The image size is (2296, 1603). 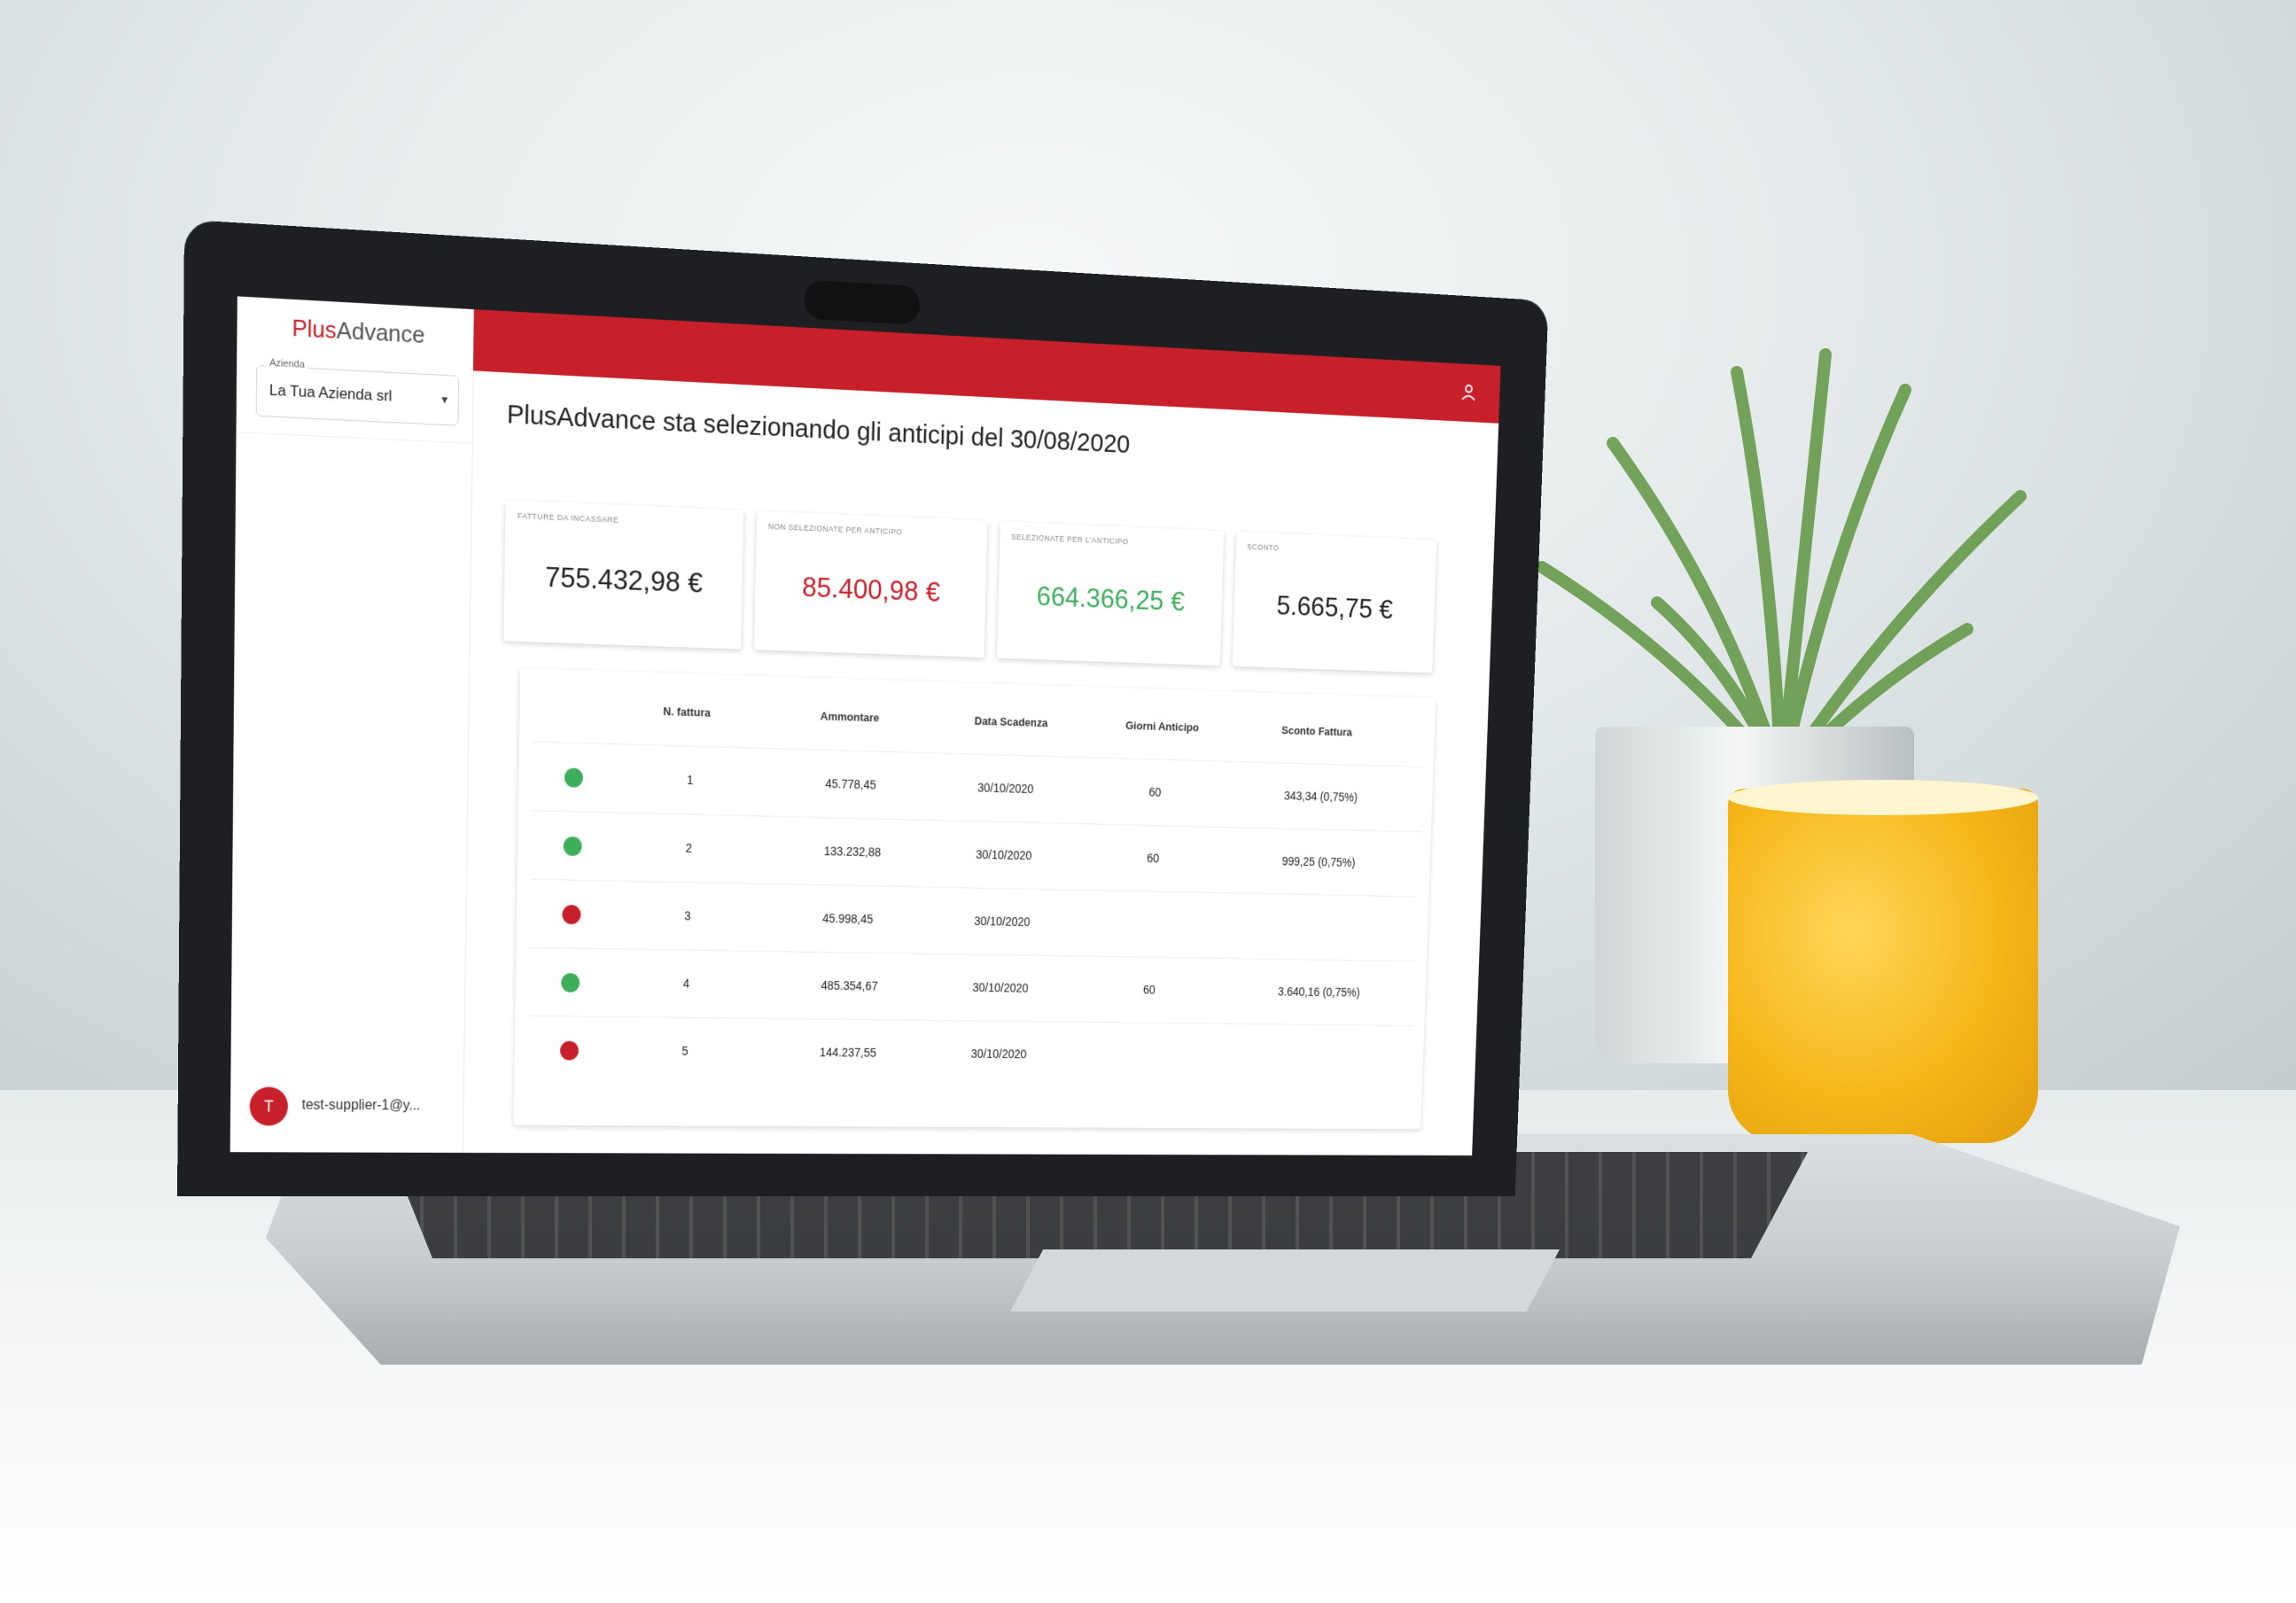 What do you see at coordinates (568, 517) in the screenshot?
I see `card-label: FATTURE DA INCASSARE` at bounding box center [568, 517].